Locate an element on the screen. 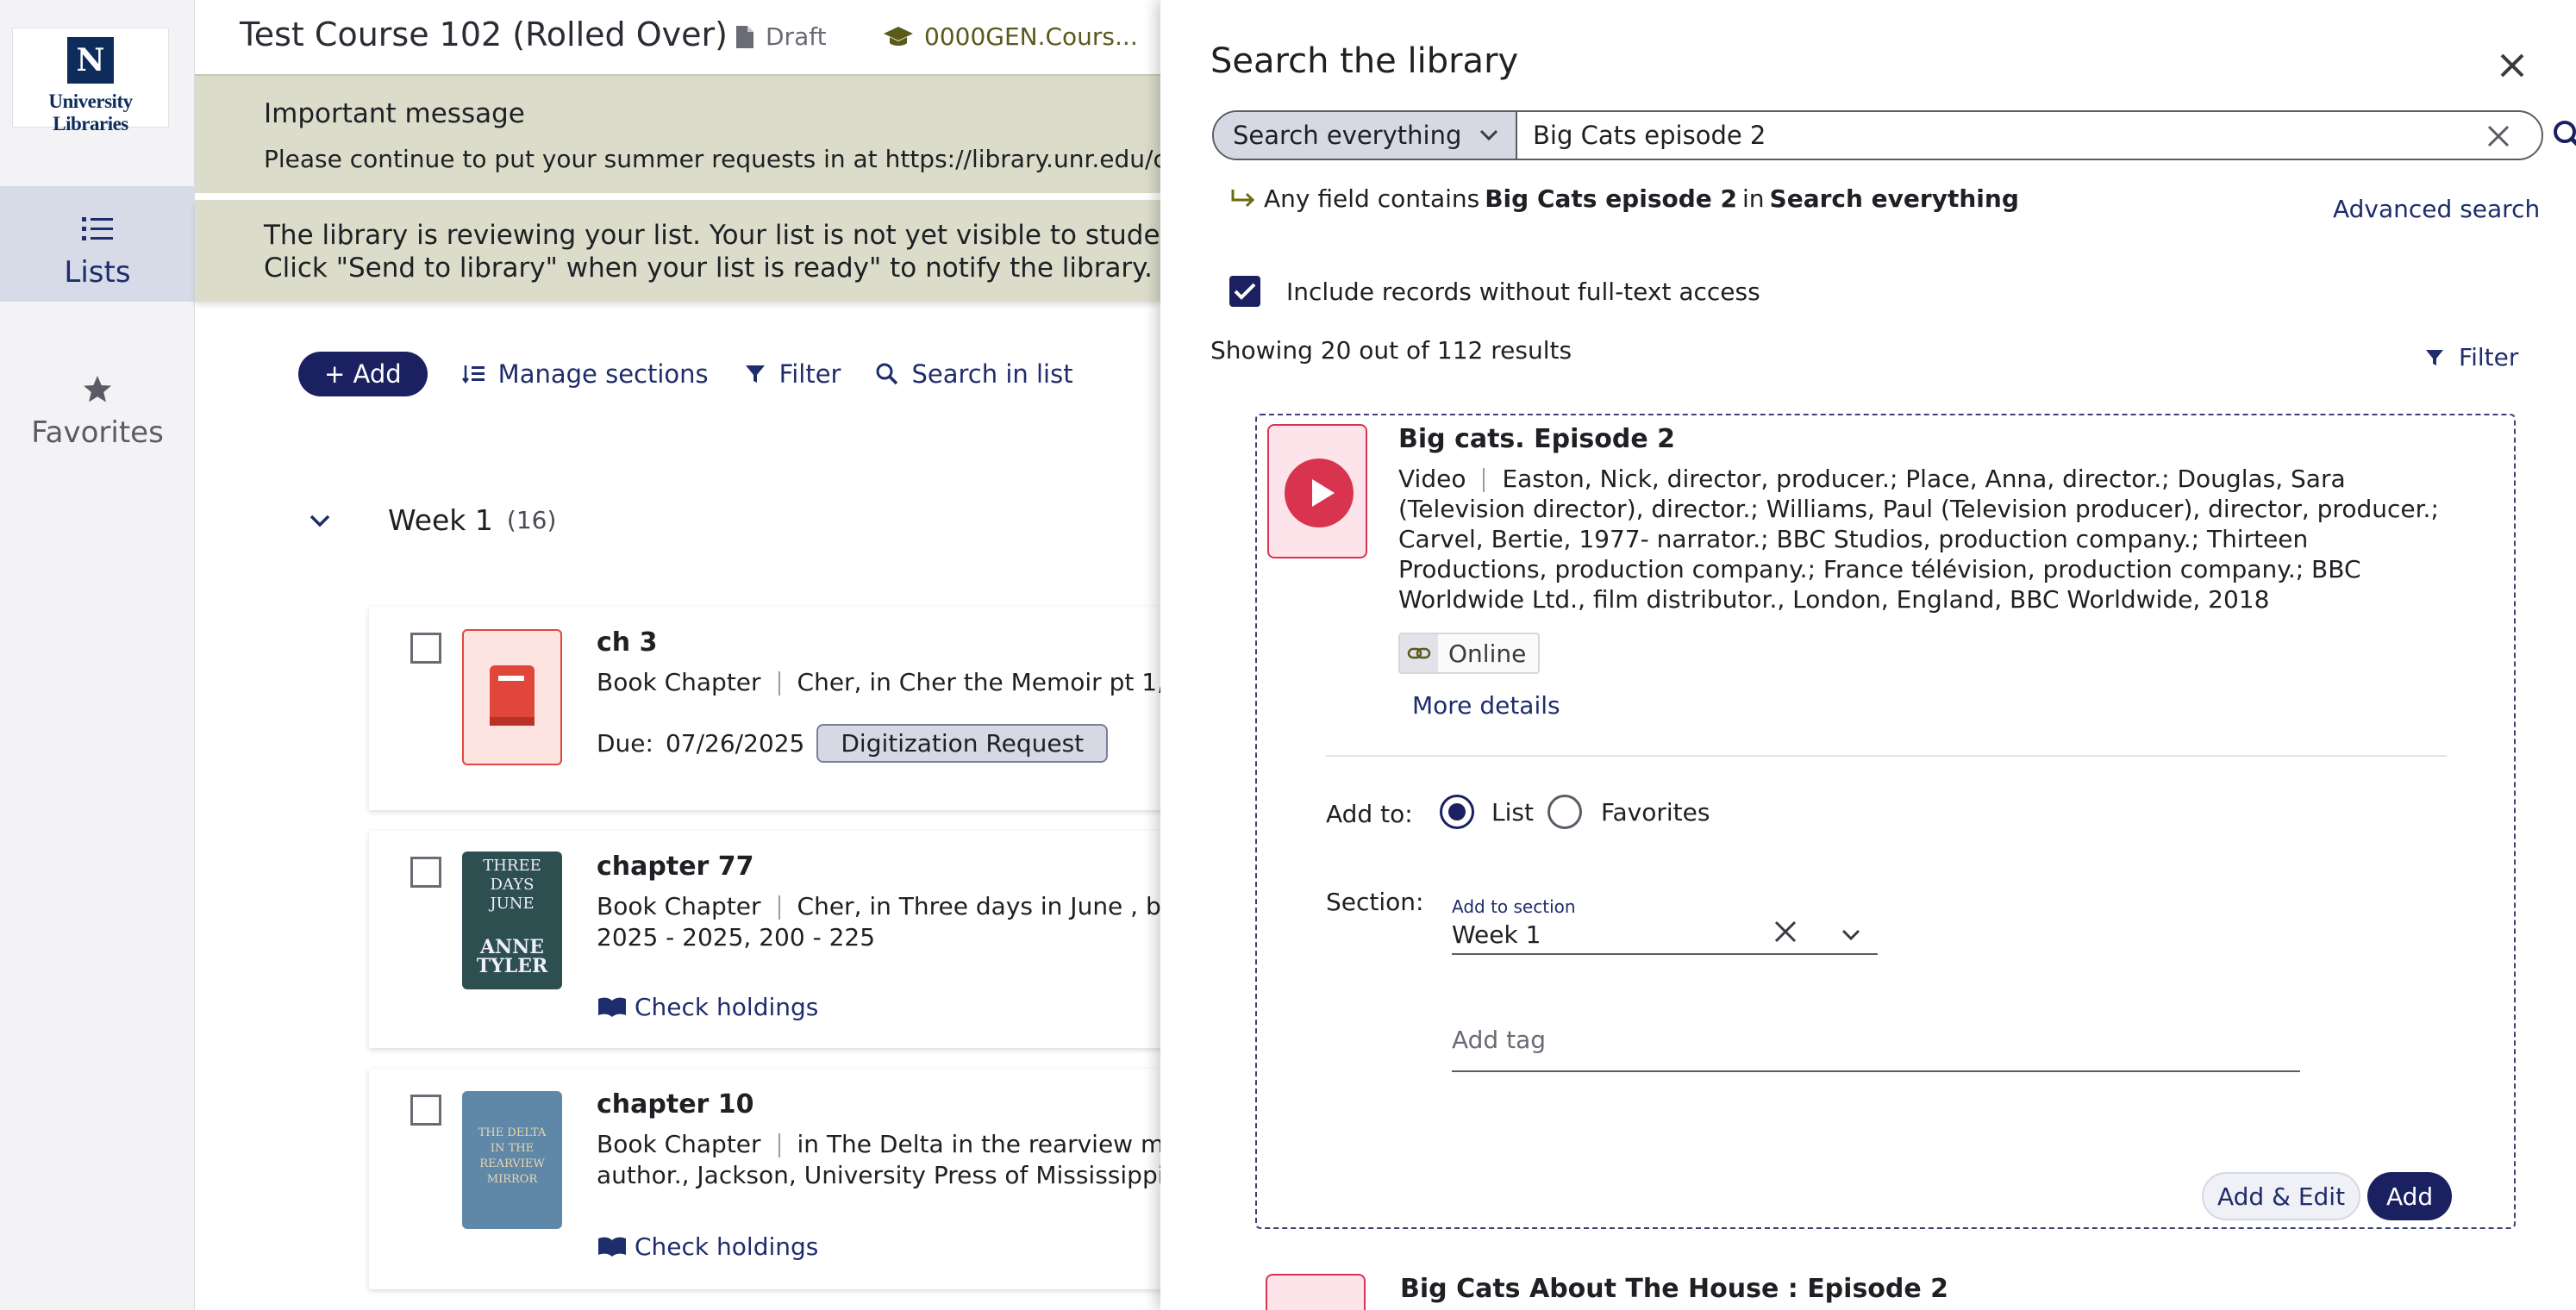 The width and height of the screenshot is (2576, 1310). digitization-request-badge: Digitization Request is located at coordinates (963, 743).